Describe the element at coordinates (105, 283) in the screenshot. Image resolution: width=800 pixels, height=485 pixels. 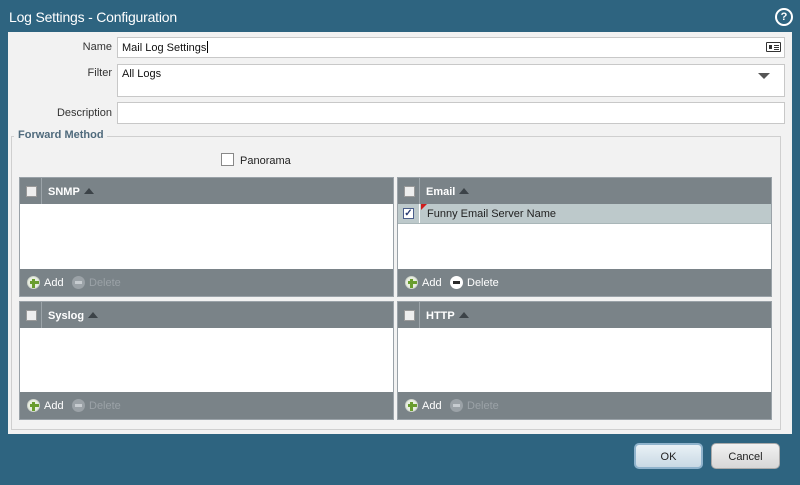
I see `snmp-delete-label: Delete` at that location.